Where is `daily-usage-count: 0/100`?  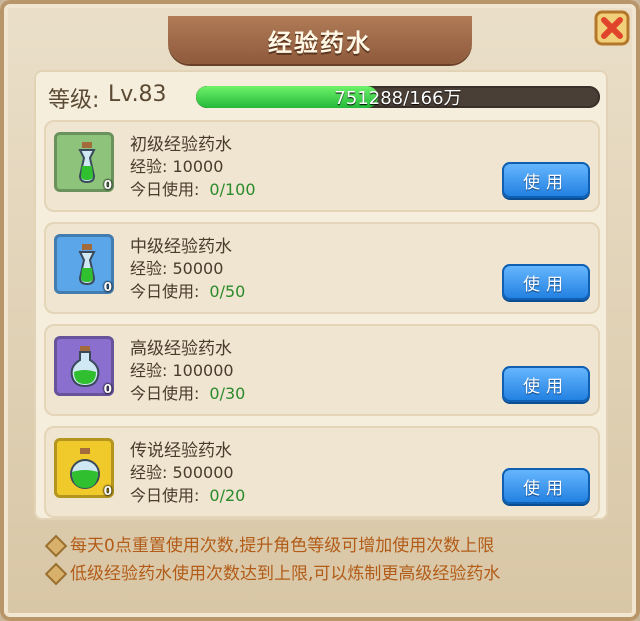
daily-usage-count: 0/100 is located at coordinates (232, 189).